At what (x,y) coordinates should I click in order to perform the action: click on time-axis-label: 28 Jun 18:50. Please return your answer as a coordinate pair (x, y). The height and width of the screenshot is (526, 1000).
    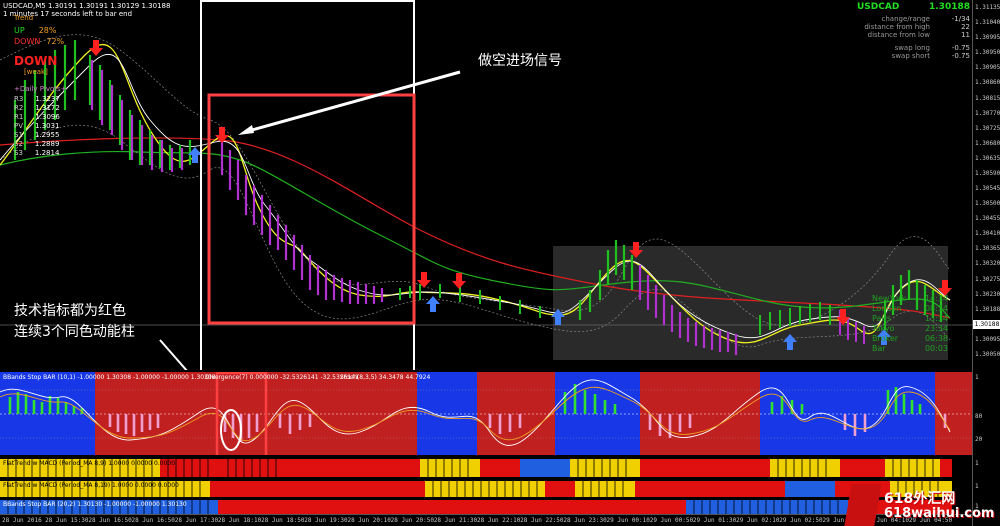
    Looking at the image, I should click on (283, 520).